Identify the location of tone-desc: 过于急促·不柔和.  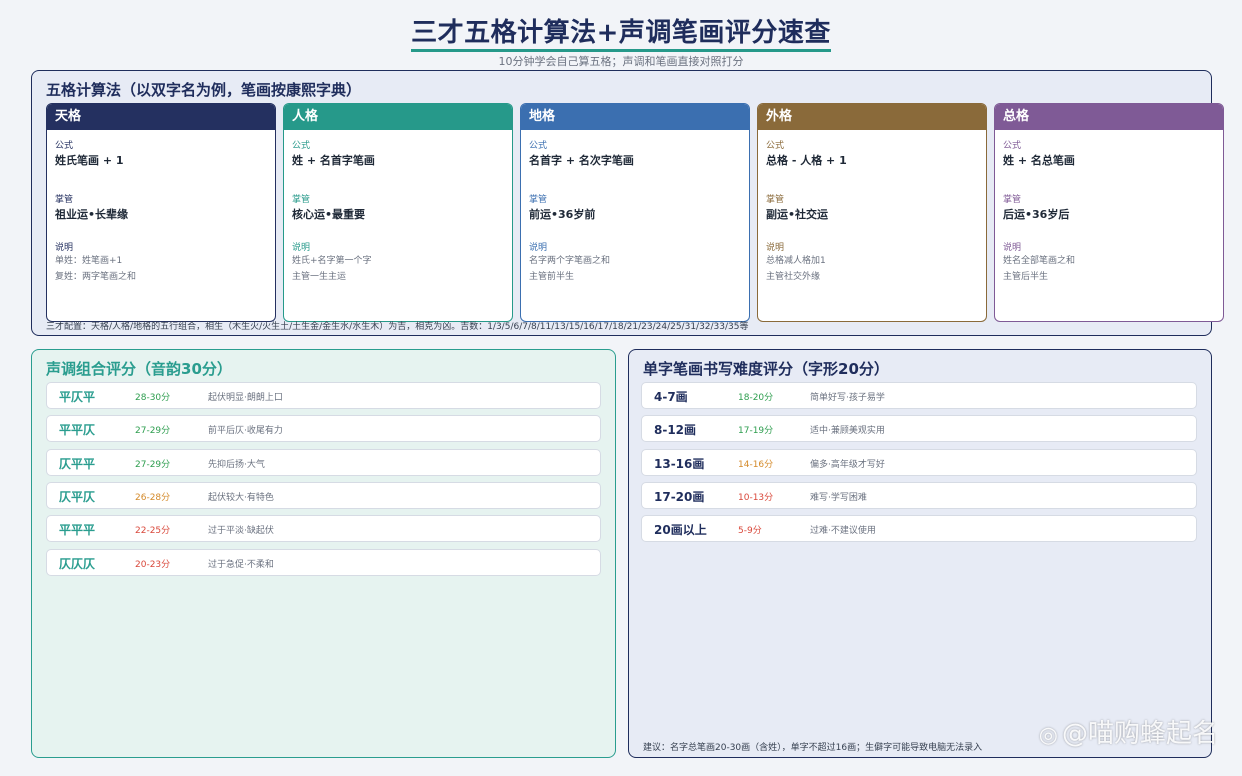
(241, 564).